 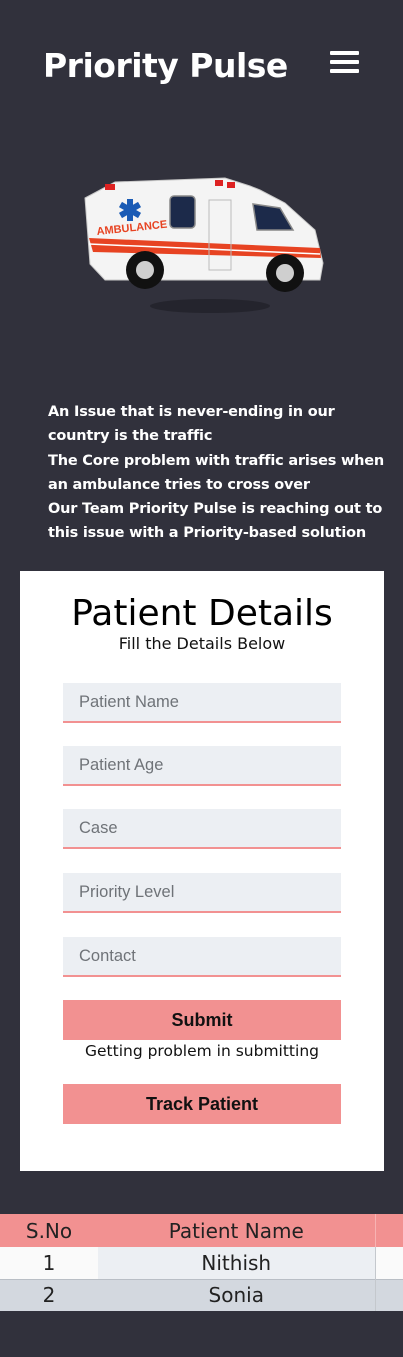 What do you see at coordinates (236, 1230) in the screenshot?
I see `column-header-patient-name: Patient Name` at bounding box center [236, 1230].